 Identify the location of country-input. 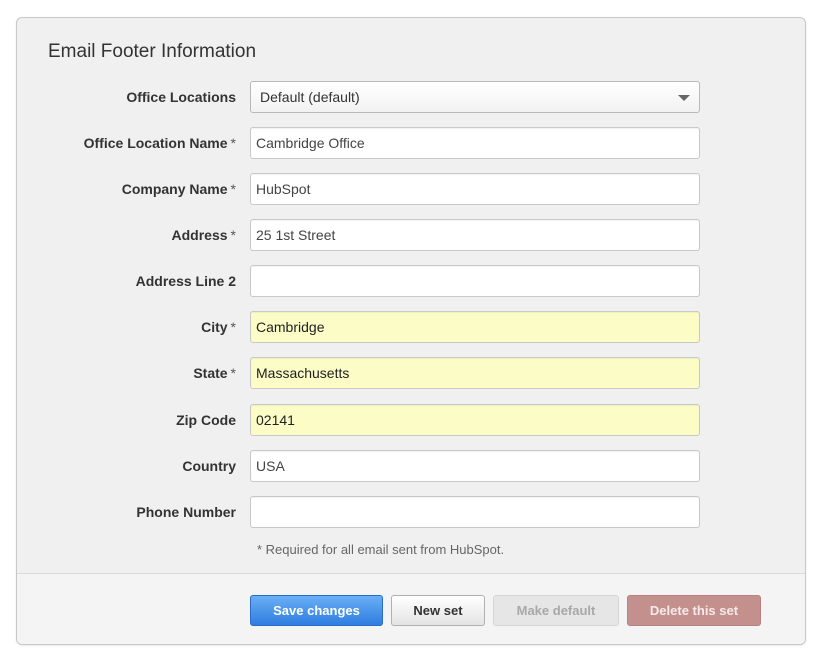
(475, 466).